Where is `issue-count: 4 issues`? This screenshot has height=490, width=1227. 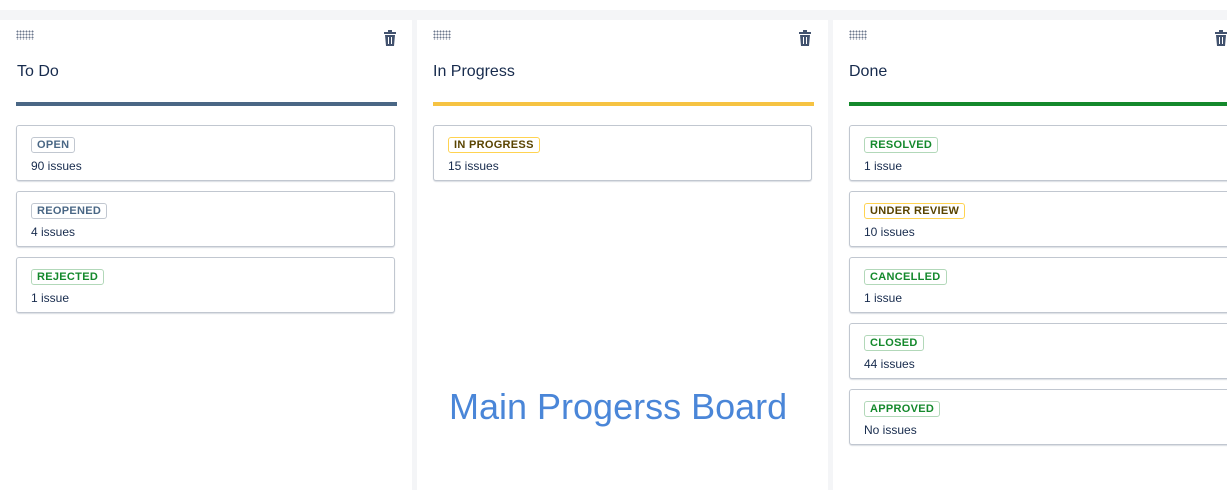 issue-count: 4 issues is located at coordinates (53, 232).